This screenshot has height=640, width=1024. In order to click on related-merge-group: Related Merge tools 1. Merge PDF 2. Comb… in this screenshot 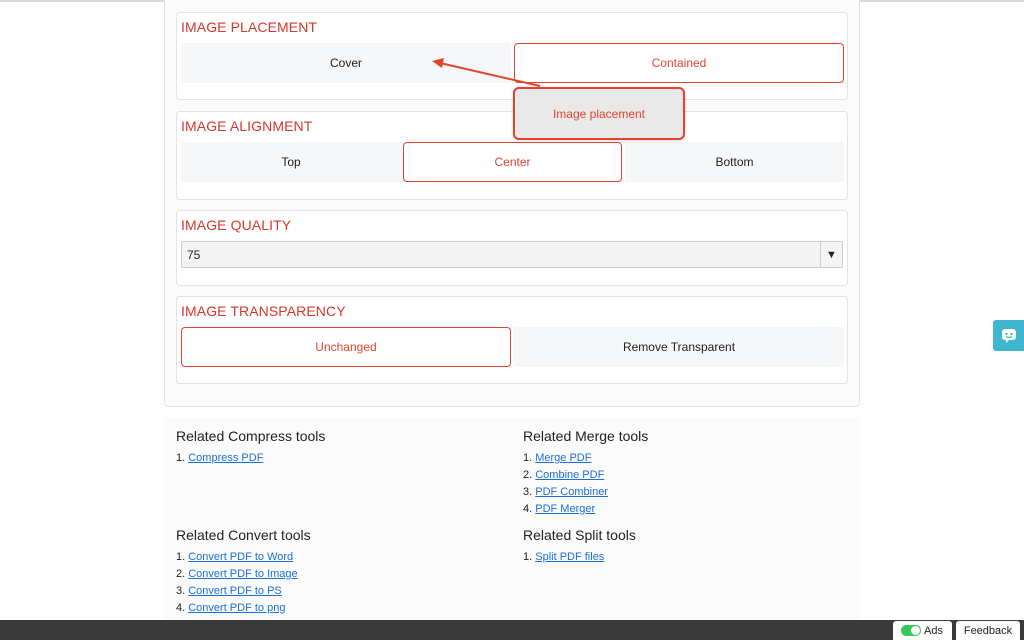, I will do `click(585, 473)`.